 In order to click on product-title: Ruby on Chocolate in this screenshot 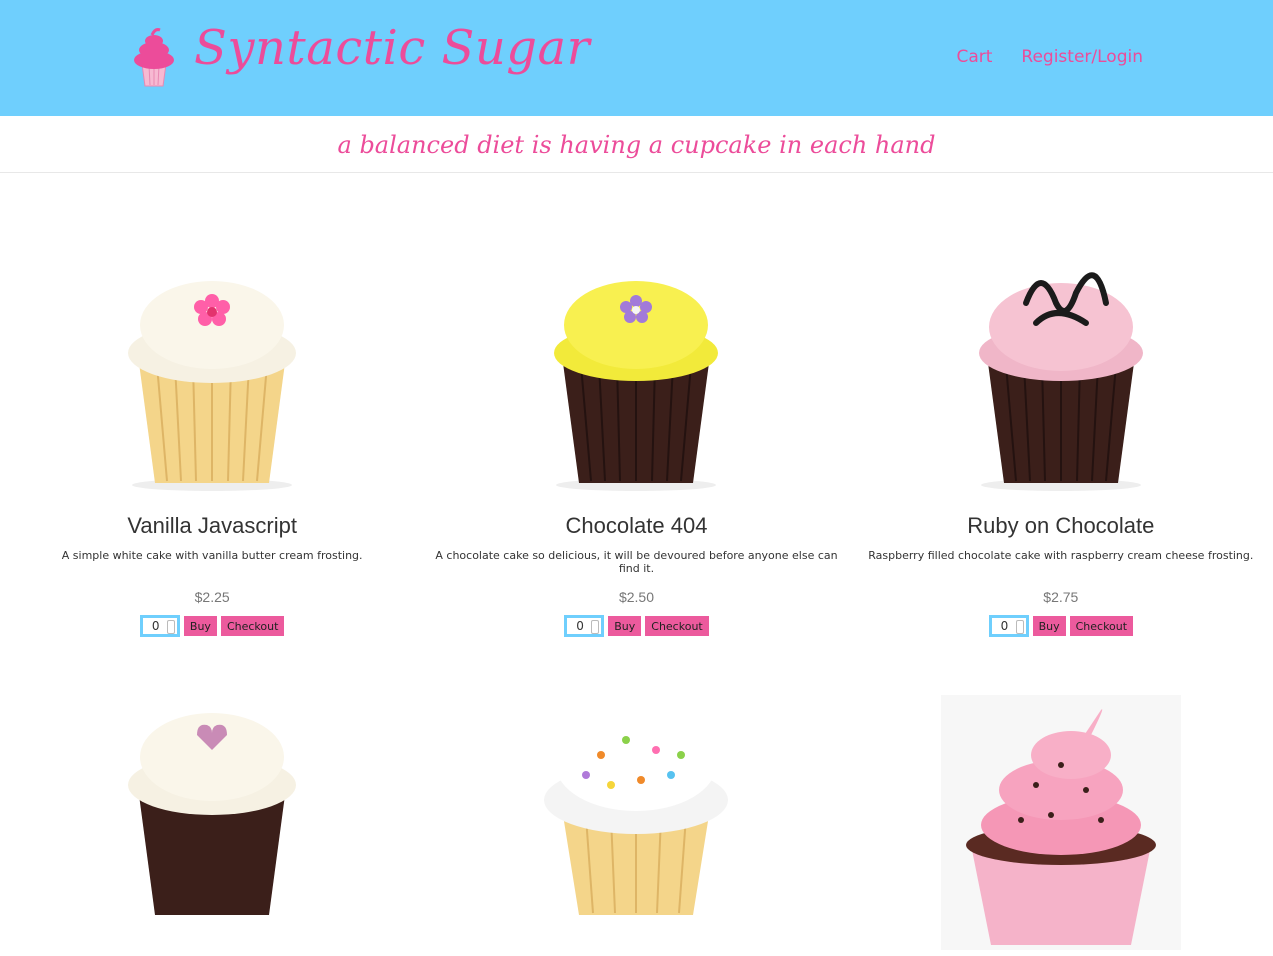, I will do `click(1061, 525)`.